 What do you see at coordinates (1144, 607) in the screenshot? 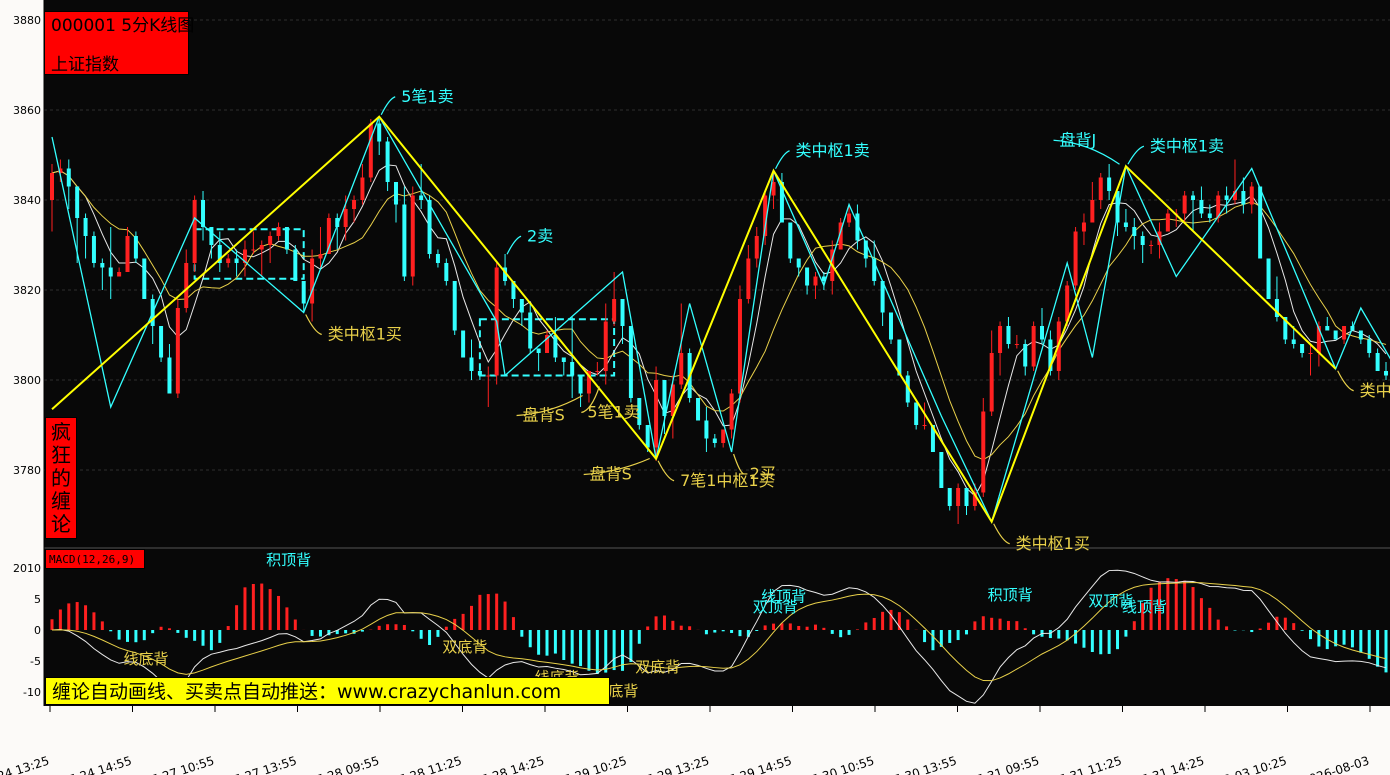
I see `macd-annotation-label: 线顶背` at bounding box center [1144, 607].